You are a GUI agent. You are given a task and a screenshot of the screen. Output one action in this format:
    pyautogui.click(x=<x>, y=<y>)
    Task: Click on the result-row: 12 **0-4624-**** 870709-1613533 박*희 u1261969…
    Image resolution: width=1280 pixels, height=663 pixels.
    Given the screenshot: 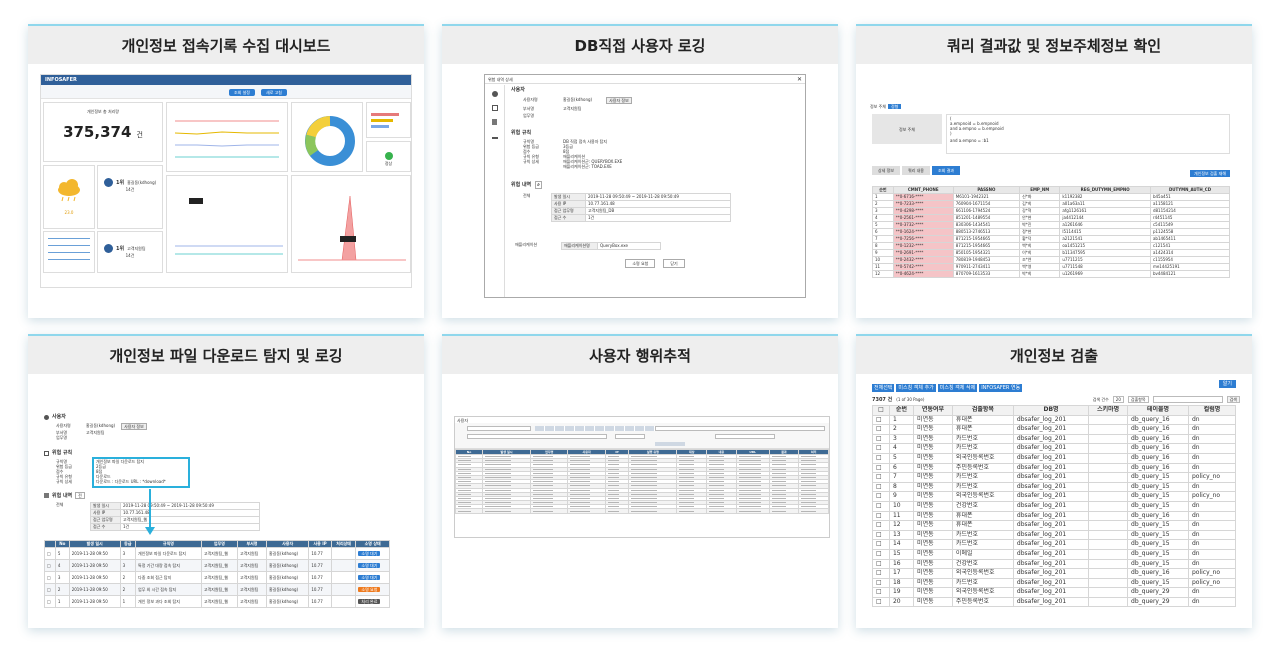 What is the action you would take?
    pyautogui.click(x=1051, y=274)
    